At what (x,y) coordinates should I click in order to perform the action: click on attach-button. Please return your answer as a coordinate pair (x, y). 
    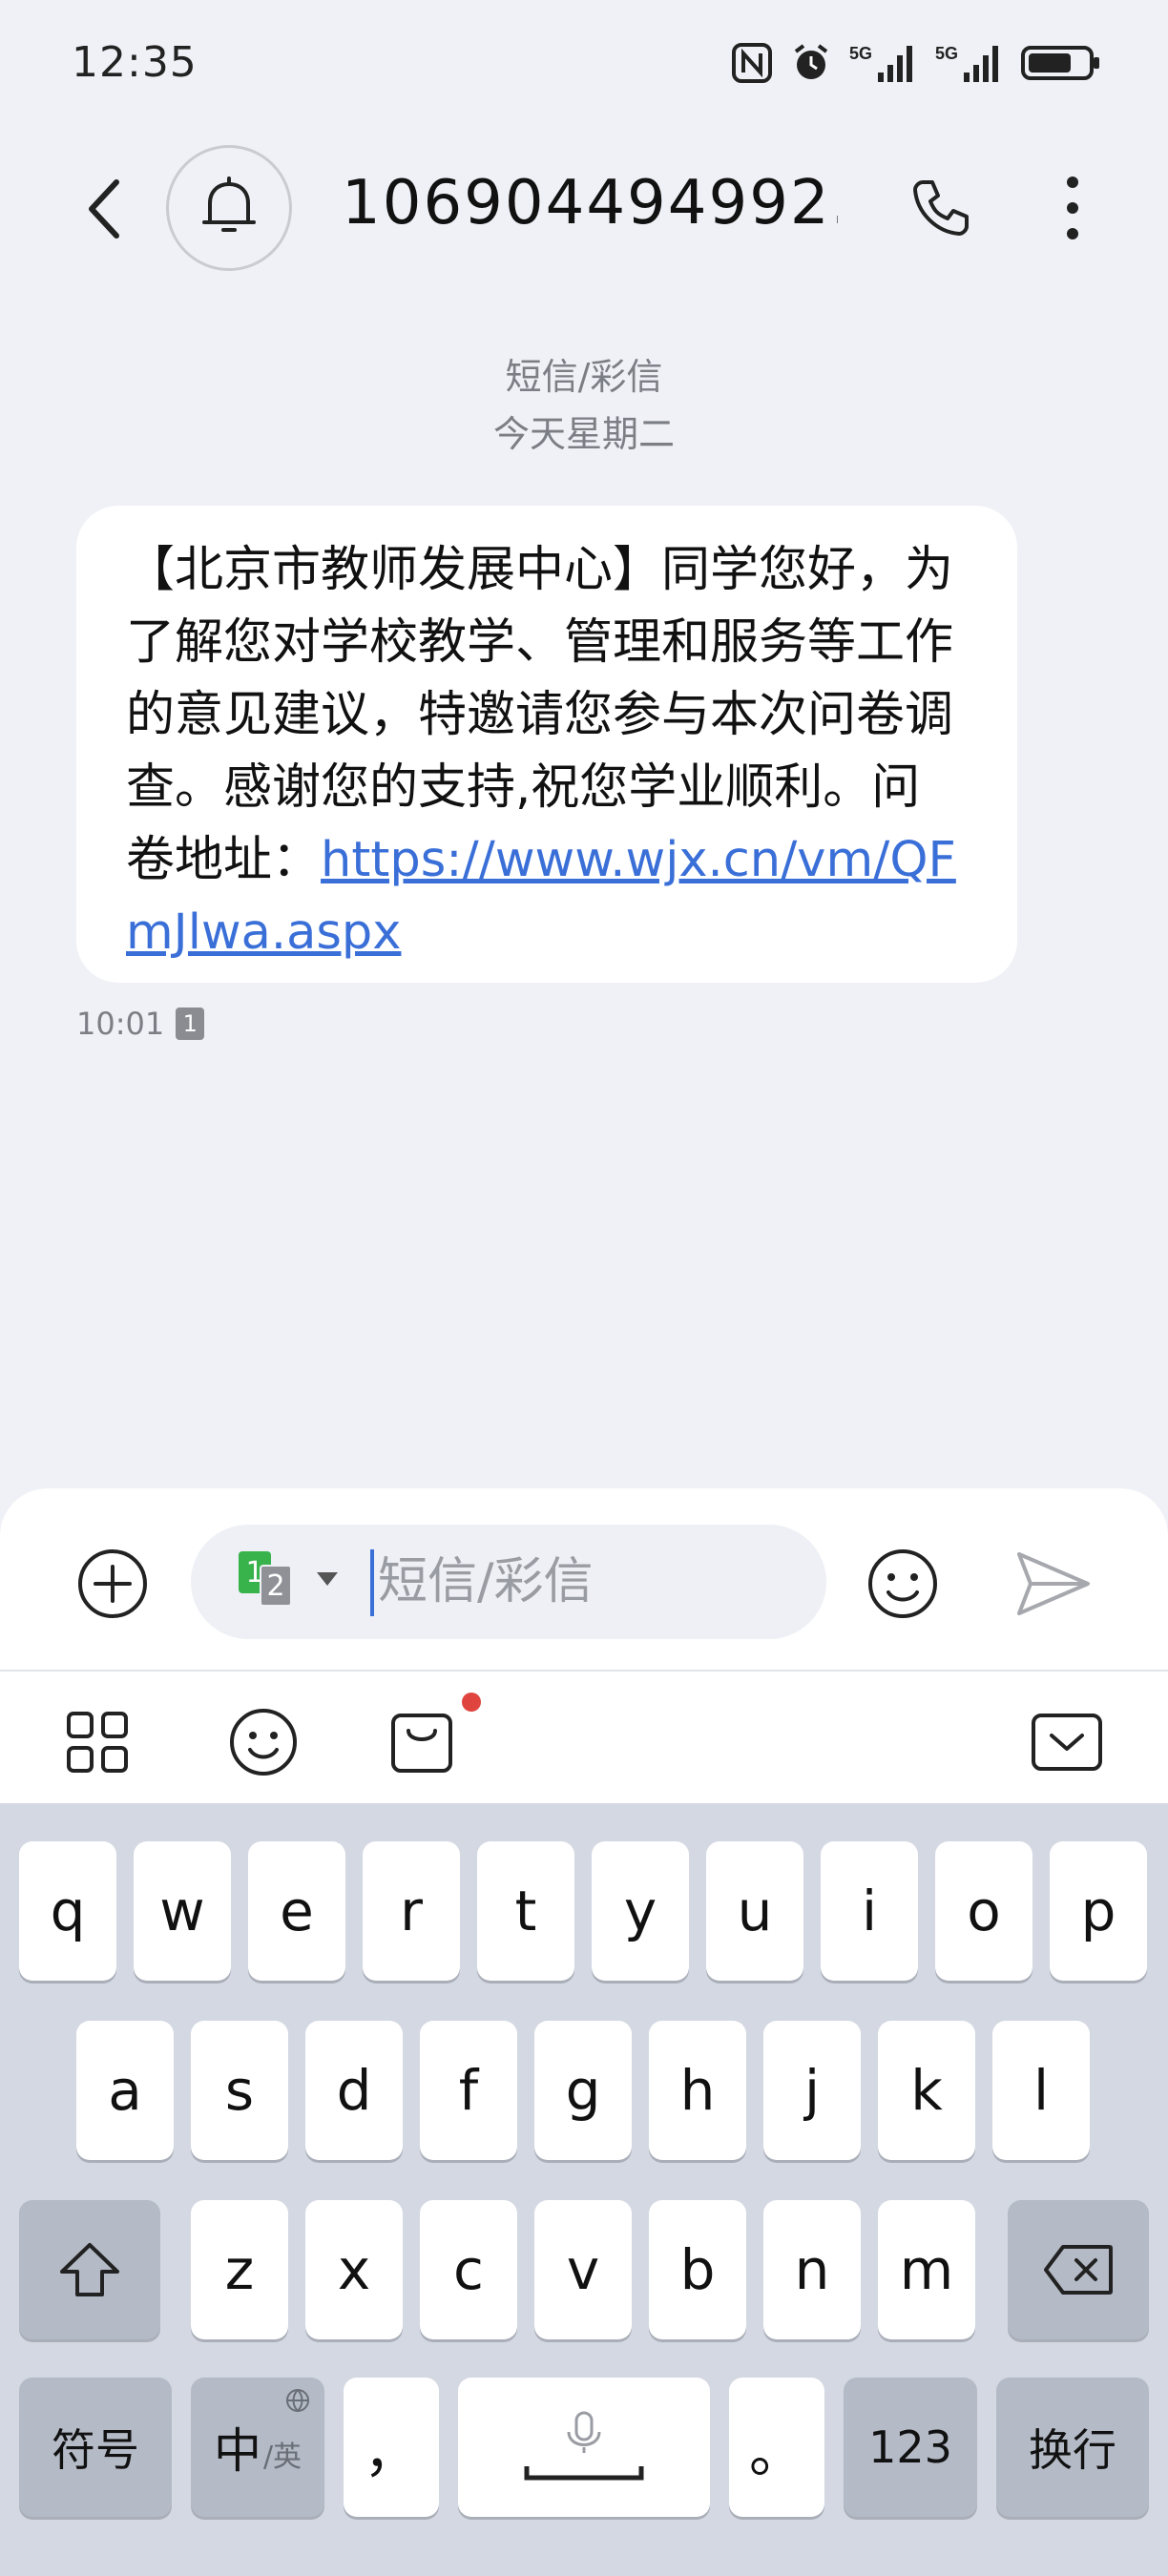
    Looking at the image, I should click on (112, 1584).